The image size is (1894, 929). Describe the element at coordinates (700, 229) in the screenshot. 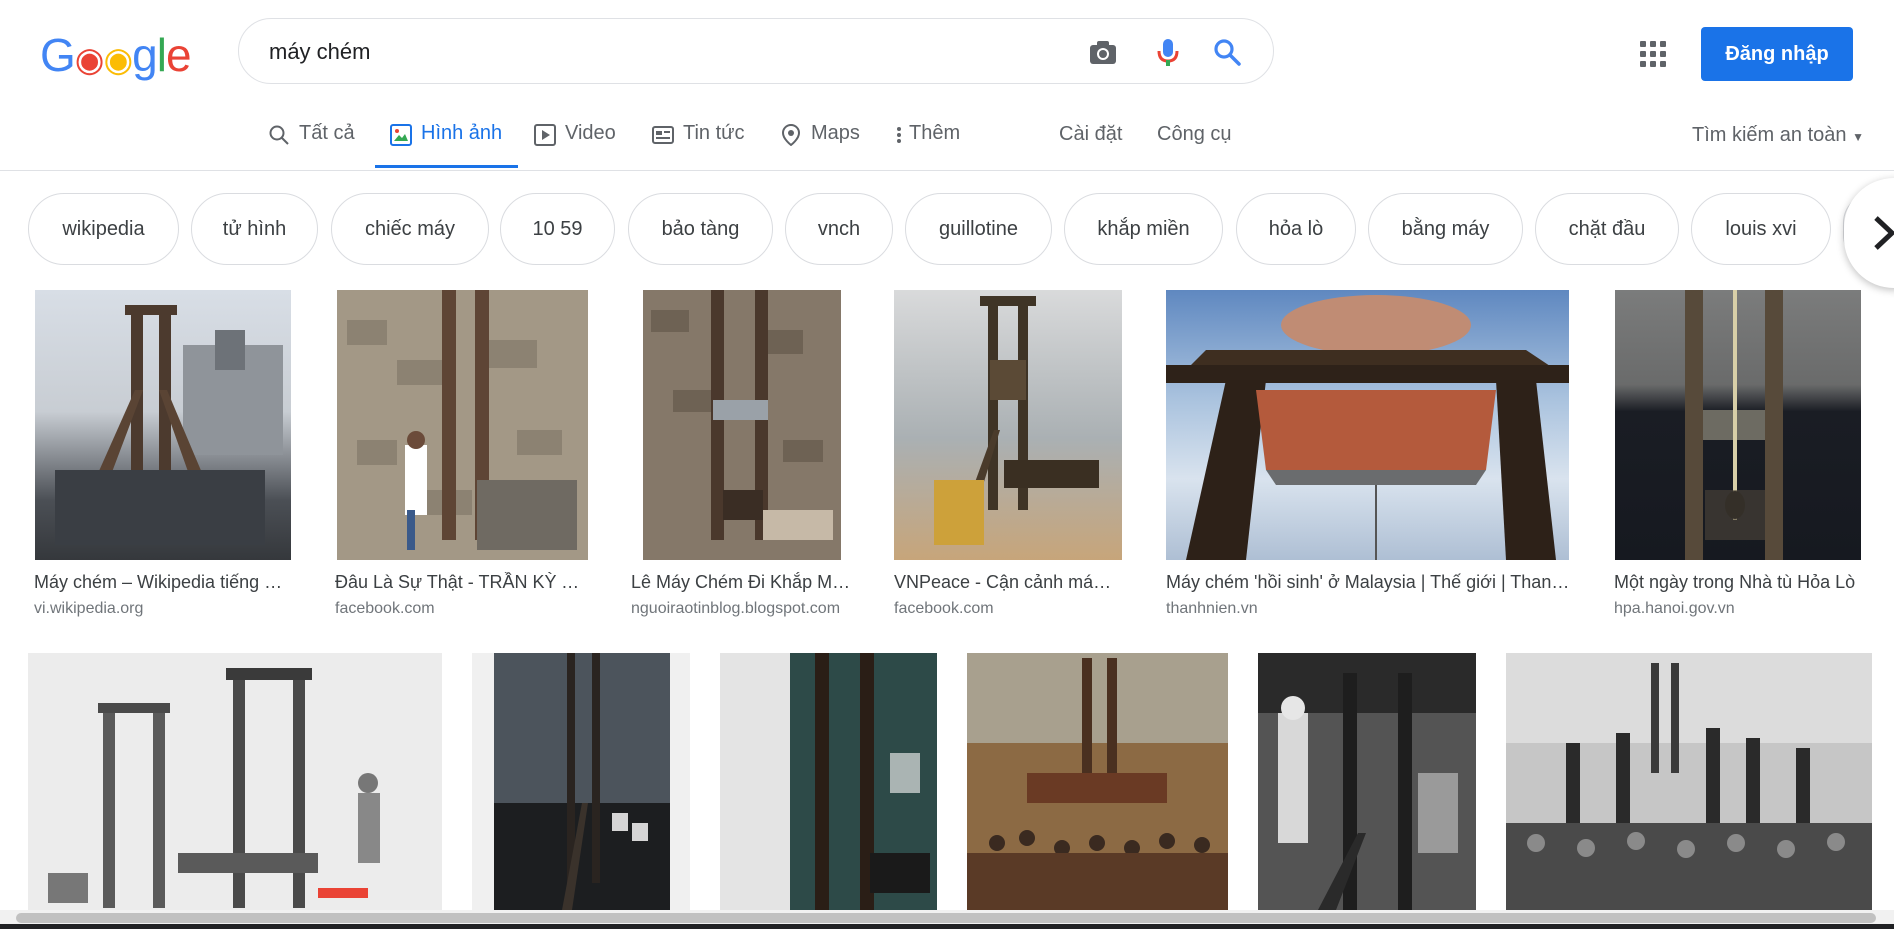

I see `chip: bảo tàng` at that location.